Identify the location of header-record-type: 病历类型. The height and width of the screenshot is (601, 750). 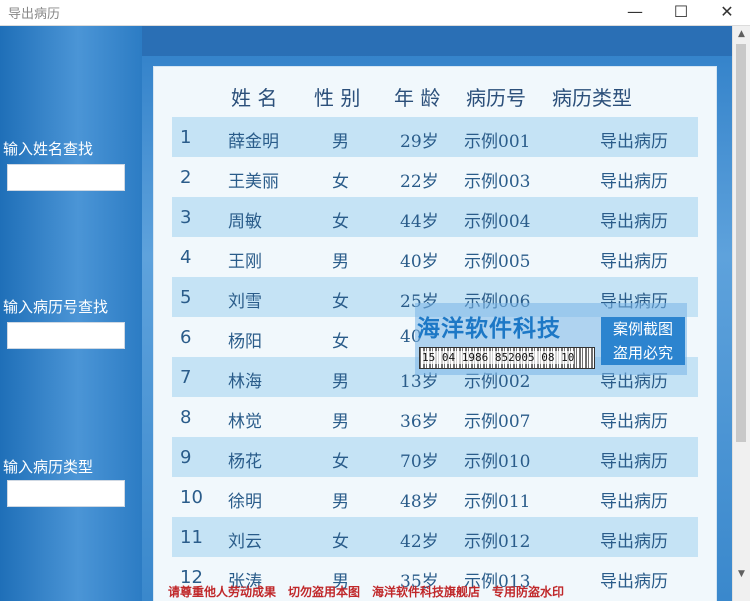
(592, 98).